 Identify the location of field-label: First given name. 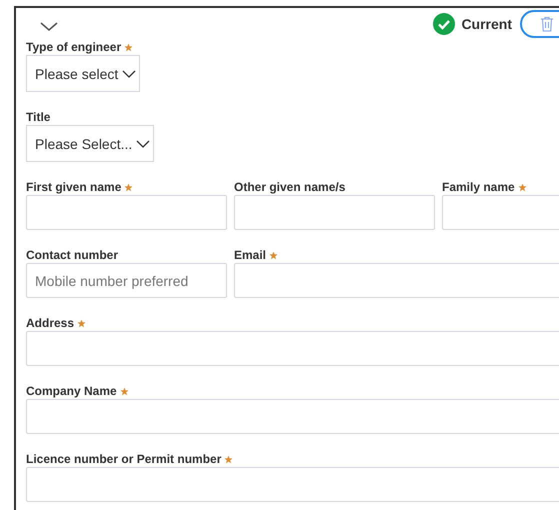
(74, 187).